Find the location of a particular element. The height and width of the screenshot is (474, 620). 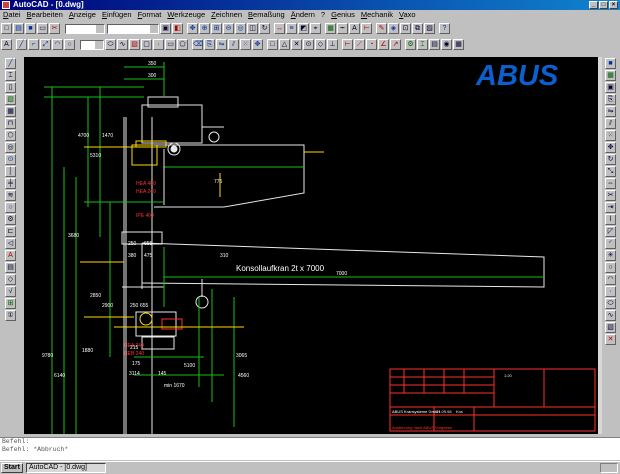

copy-icon: ⎘ is located at coordinates (209, 44).